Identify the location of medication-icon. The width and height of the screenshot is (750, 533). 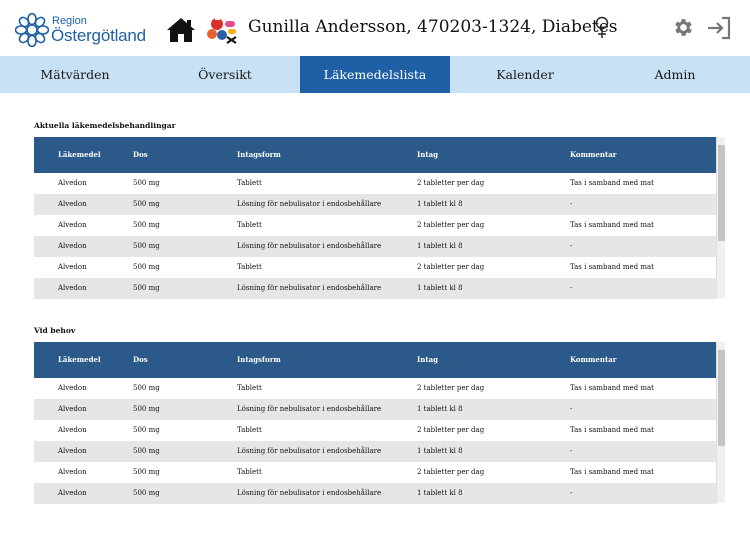
(223, 30).